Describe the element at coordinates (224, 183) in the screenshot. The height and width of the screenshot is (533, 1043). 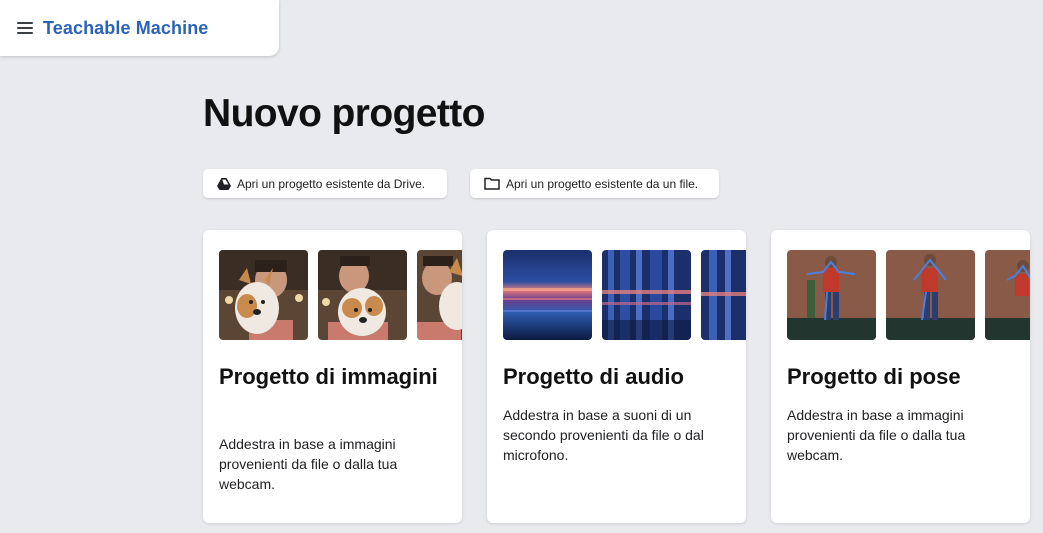
I see `drive-icon` at that location.